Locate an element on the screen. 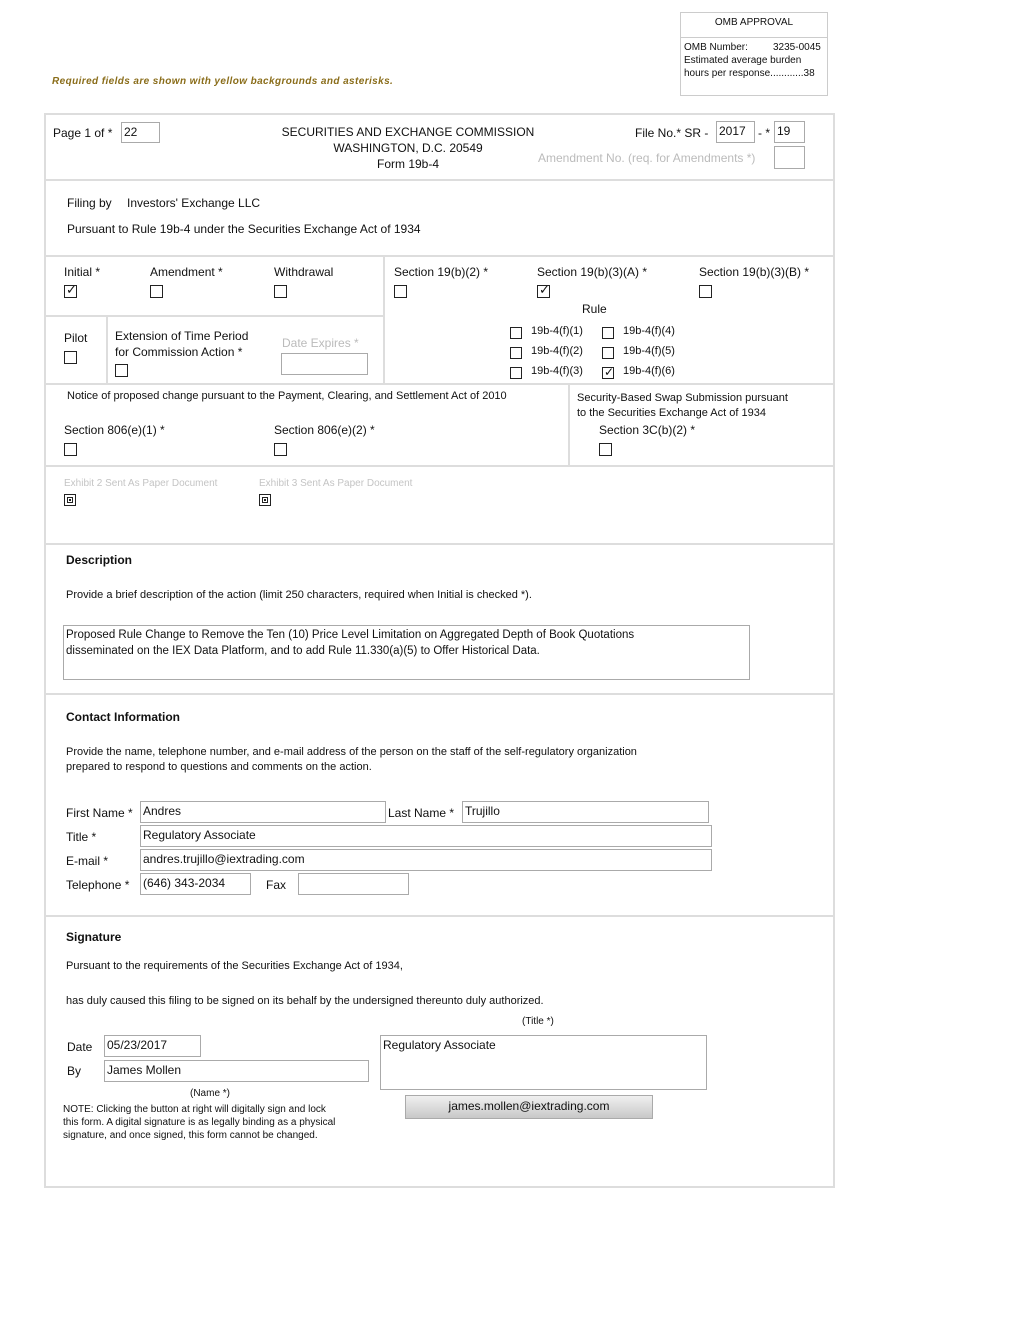 The height and width of the screenshot is (1320, 1020). rule-f1-checkbox is located at coordinates (516, 333).